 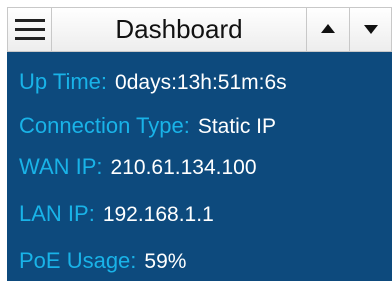 What do you see at coordinates (165, 261) in the screenshot?
I see `poe-usage-value: 59%` at bounding box center [165, 261].